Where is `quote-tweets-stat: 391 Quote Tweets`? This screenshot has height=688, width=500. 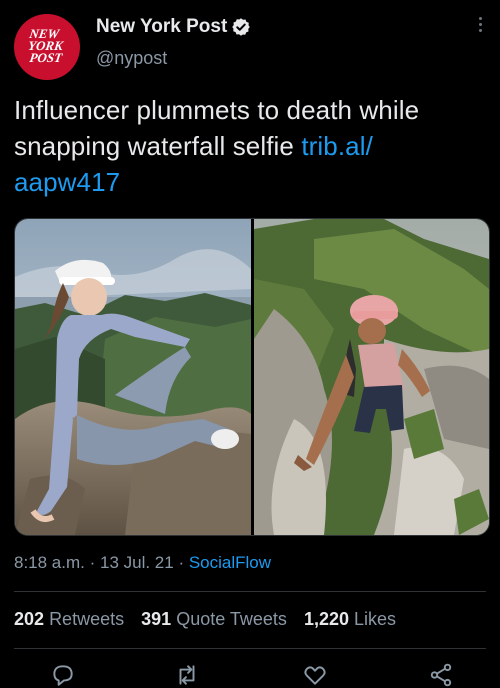
quote-tweets-stat: 391 Quote Tweets is located at coordinates (214, 619).